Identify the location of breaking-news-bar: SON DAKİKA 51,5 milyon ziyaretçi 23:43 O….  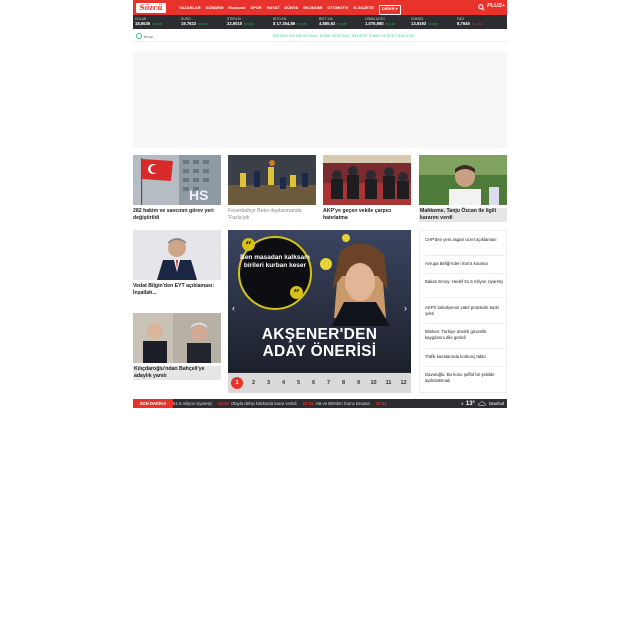
(320, 403).